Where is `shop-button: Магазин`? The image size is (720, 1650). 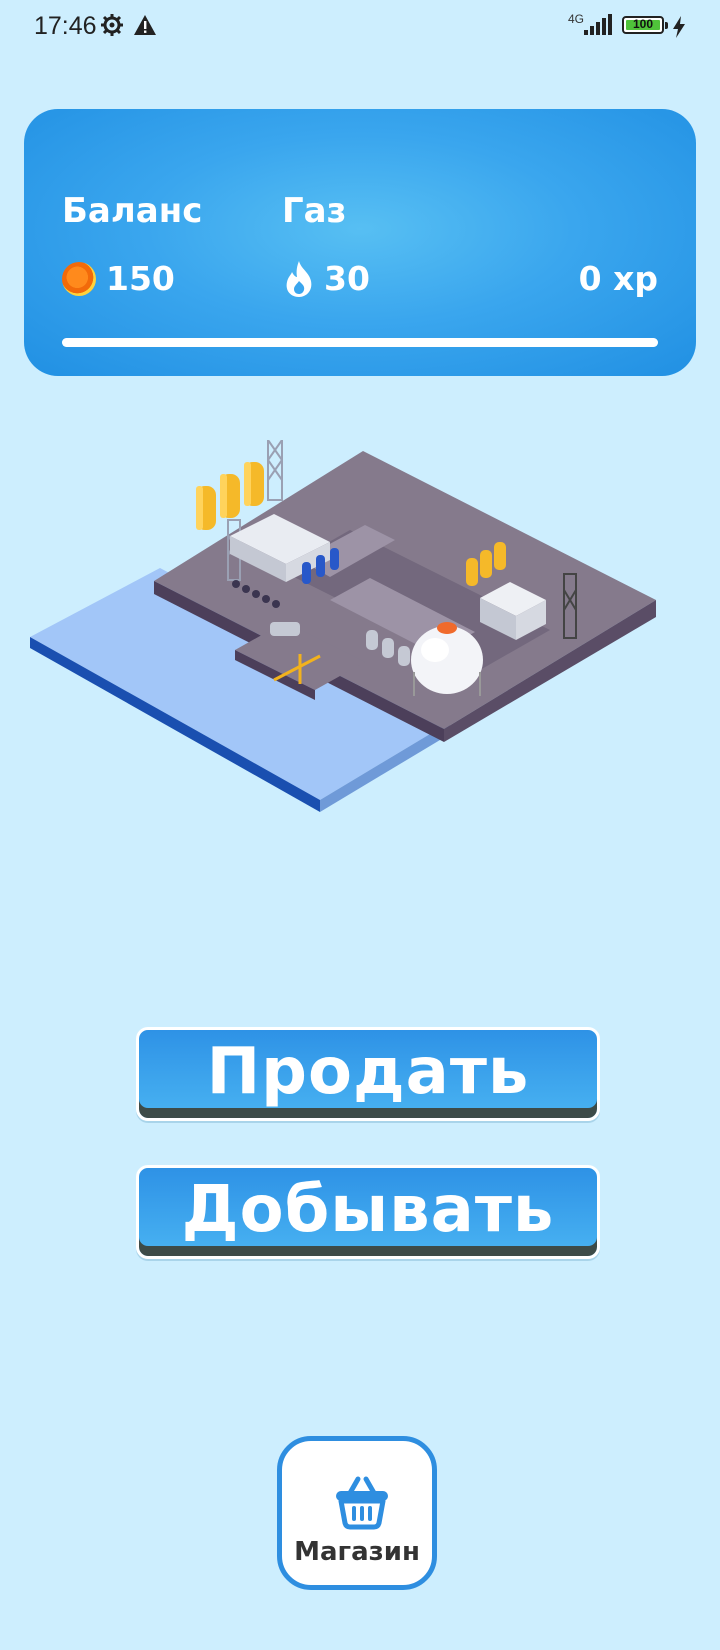 shop-button: Магазин is located at coordinates (357, 1513).